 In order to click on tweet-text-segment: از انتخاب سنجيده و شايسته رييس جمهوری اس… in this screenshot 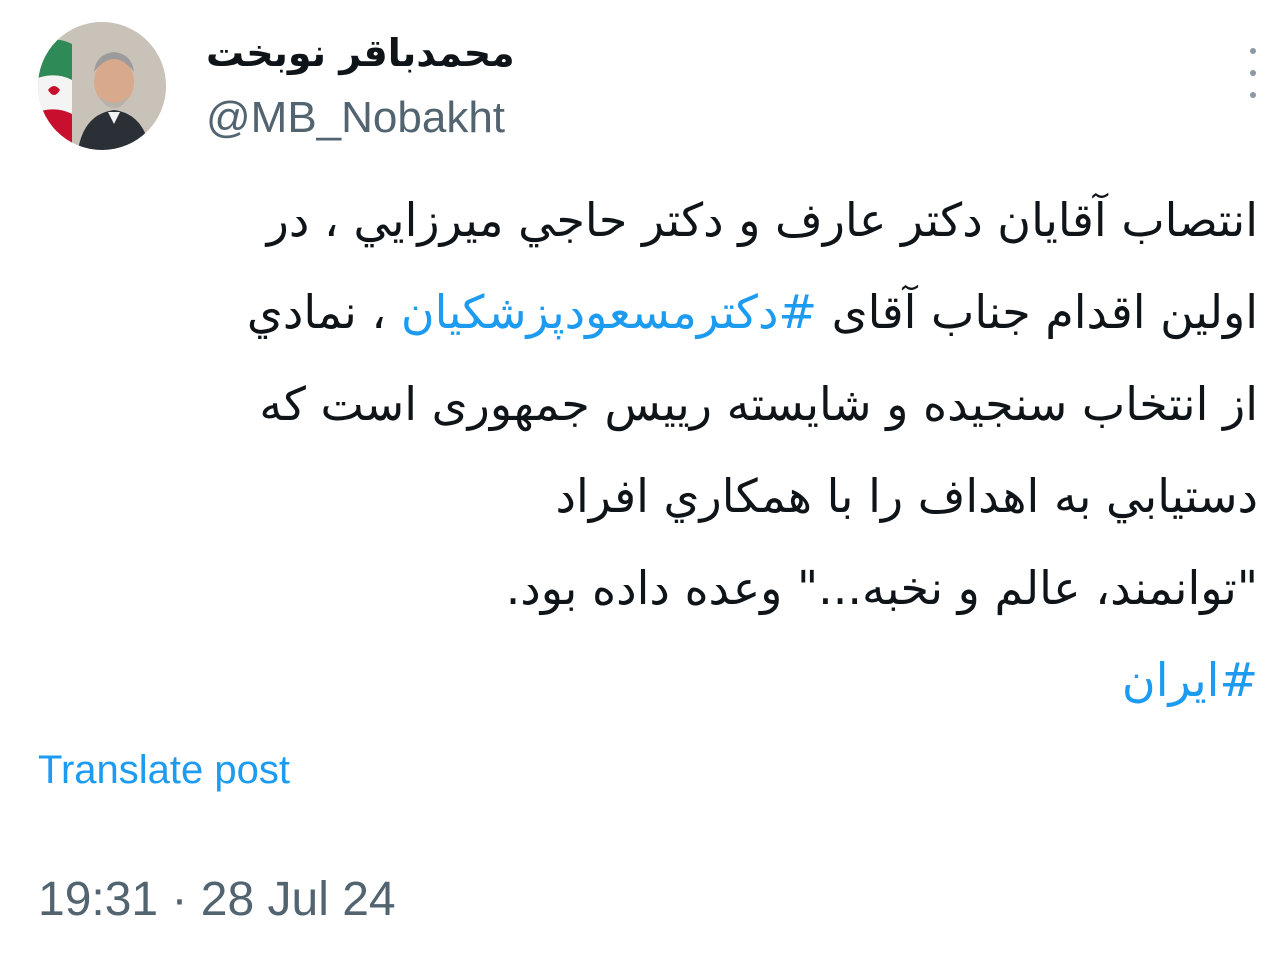, I will do `click(758, 404)`.